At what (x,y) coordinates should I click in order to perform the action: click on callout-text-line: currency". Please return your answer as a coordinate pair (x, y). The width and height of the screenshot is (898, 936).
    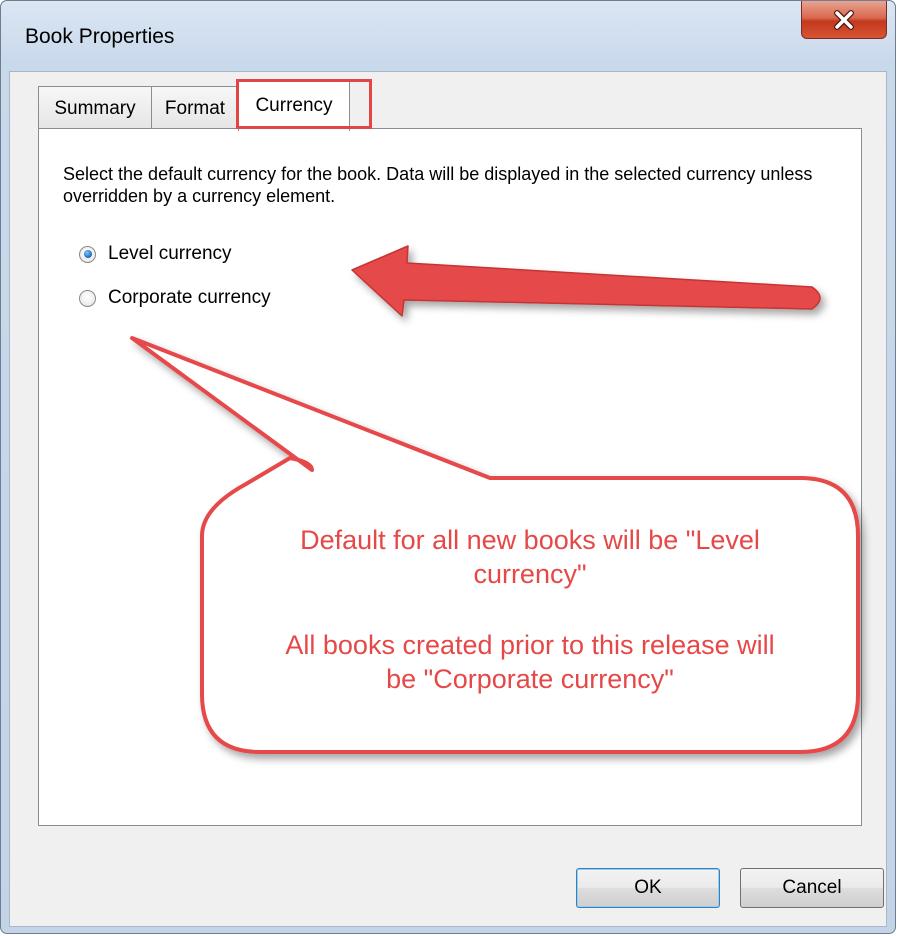
    Looking at the image, I should click on (530, 574).